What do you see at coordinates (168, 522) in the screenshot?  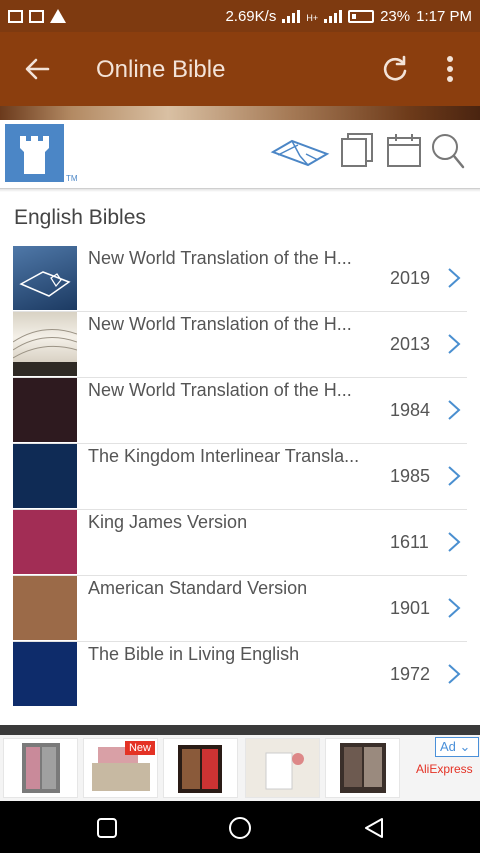 I see `bible-title: King James Version` at bounding box center [168, 522].